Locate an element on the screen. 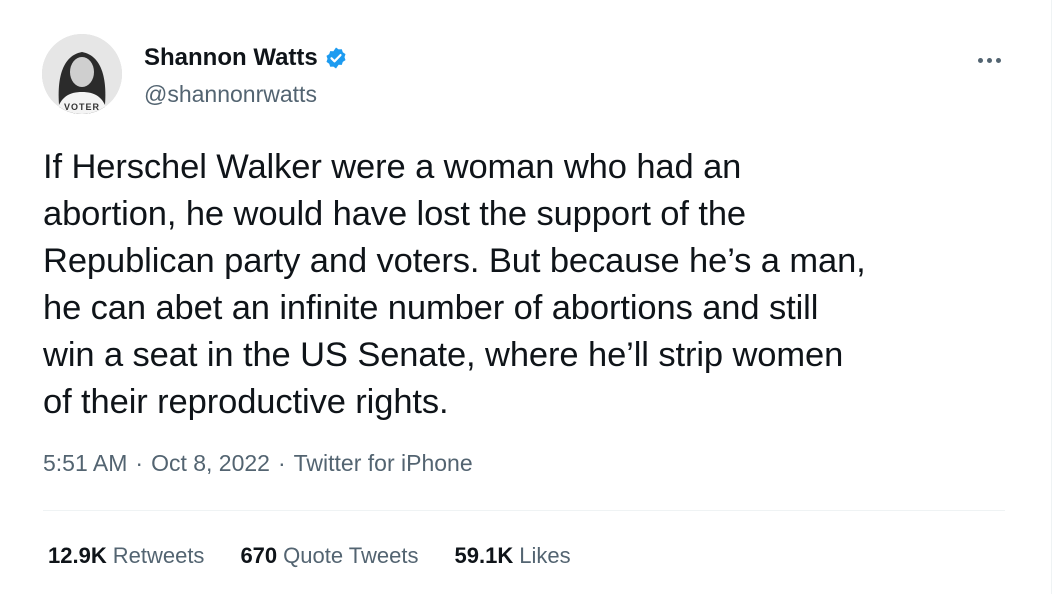 Image resolution: width=1052 pixels, height=594 pixels. quote-tweets-label: Quote Tweets is located at coordinates (351, 555).